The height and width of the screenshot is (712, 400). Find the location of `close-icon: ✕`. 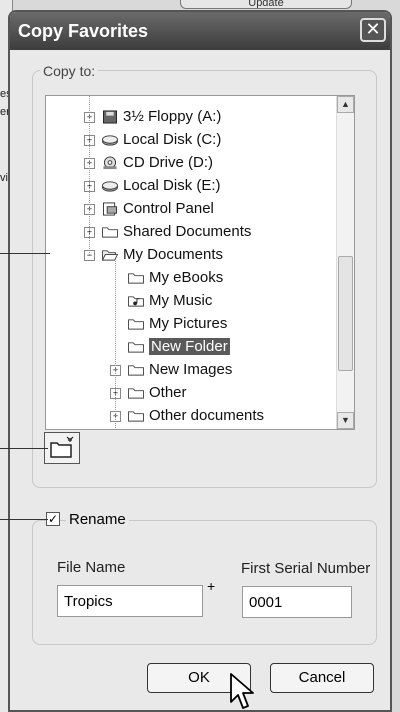

close-icon: ✕ is located at coordinates (373, 29).